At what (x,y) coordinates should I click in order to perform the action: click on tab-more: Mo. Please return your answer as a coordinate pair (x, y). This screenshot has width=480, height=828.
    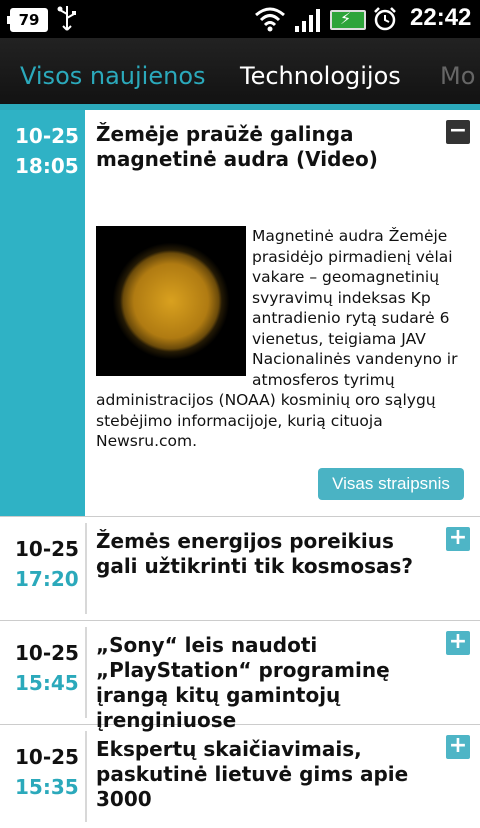
    Looking at the image, I should click on (457, 76).